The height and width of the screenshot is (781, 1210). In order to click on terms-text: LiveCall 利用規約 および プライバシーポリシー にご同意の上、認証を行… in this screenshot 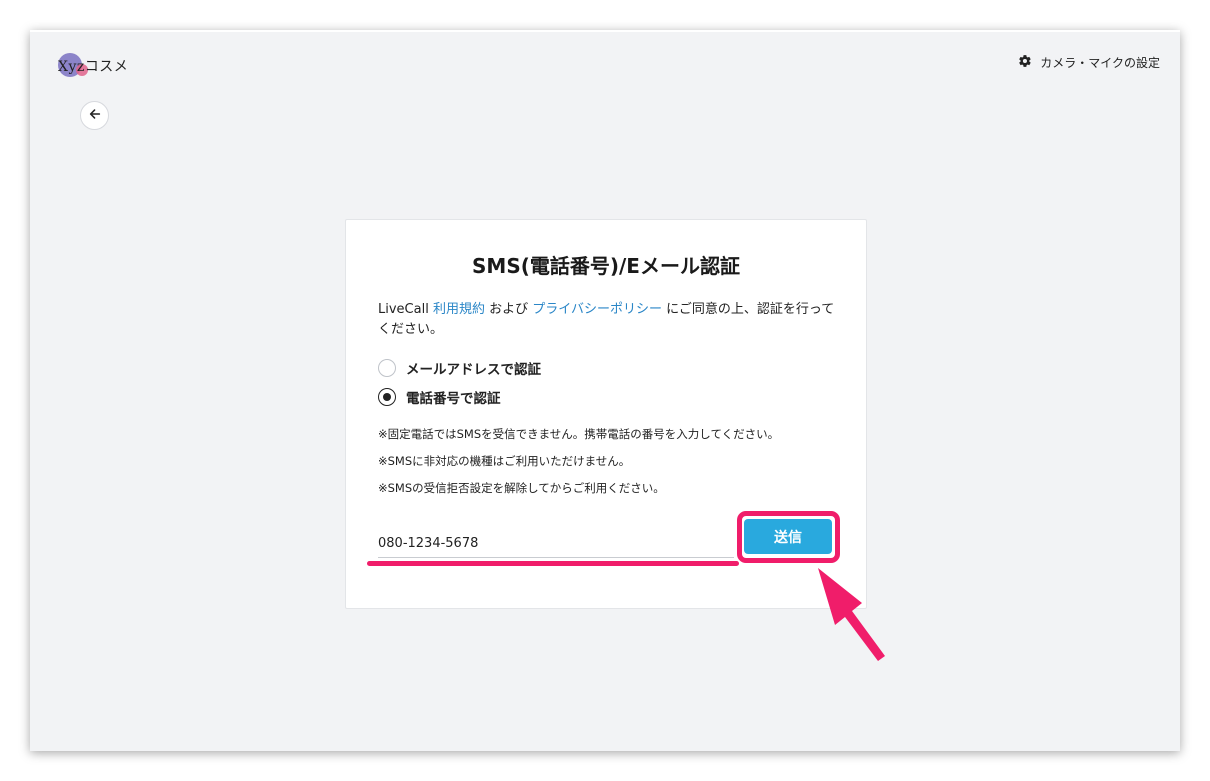, I will do `click(608, 320)`.